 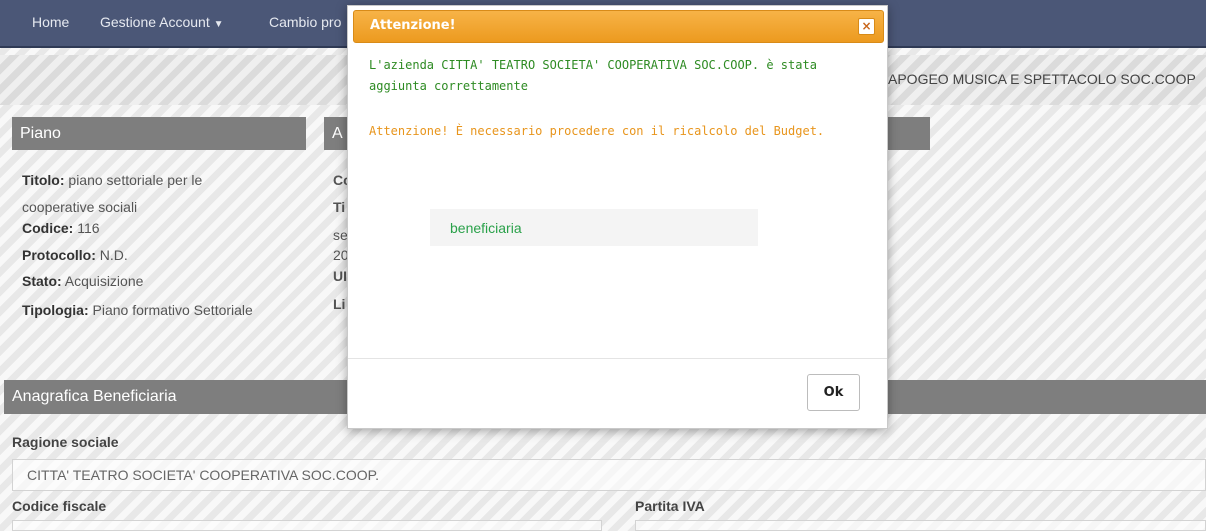 I want to click on dialog-divider, so click(x=617, y=358).